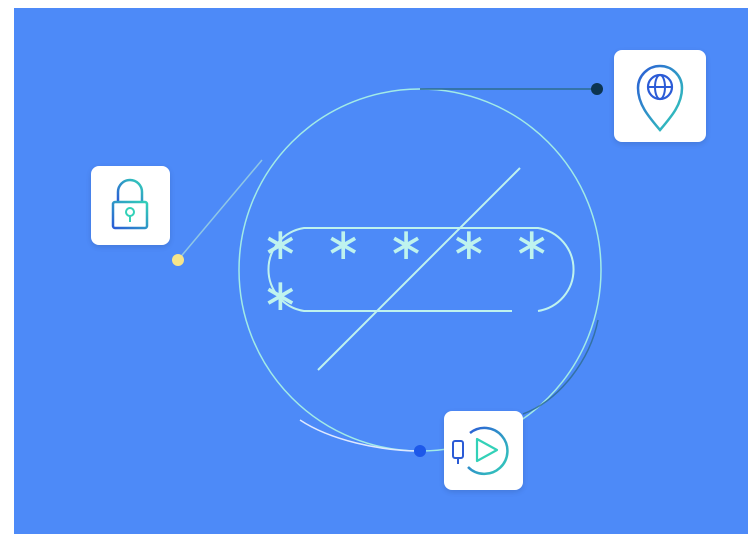  Describe the element at coordinates (480, 451) in the screenshot. I see `mobile-play-icon` at that location.